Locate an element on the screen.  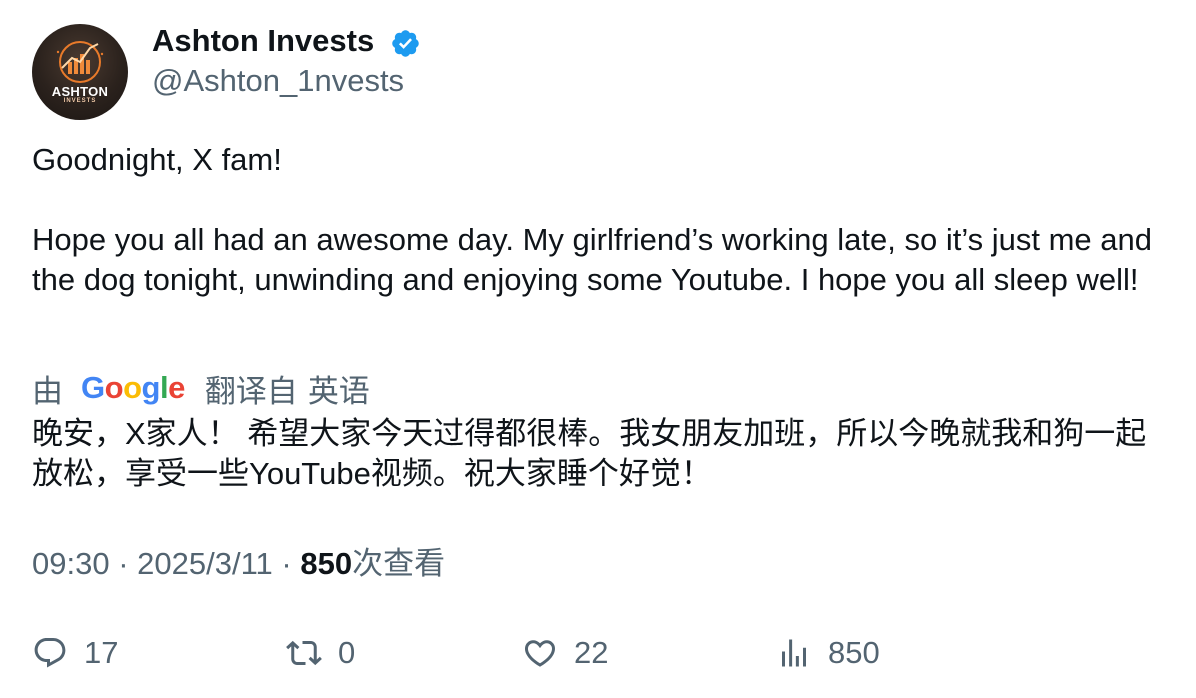
tweet-meta: 09:30 · 2025/3/11 · 850次查看 is located at coordinates (238, 564).